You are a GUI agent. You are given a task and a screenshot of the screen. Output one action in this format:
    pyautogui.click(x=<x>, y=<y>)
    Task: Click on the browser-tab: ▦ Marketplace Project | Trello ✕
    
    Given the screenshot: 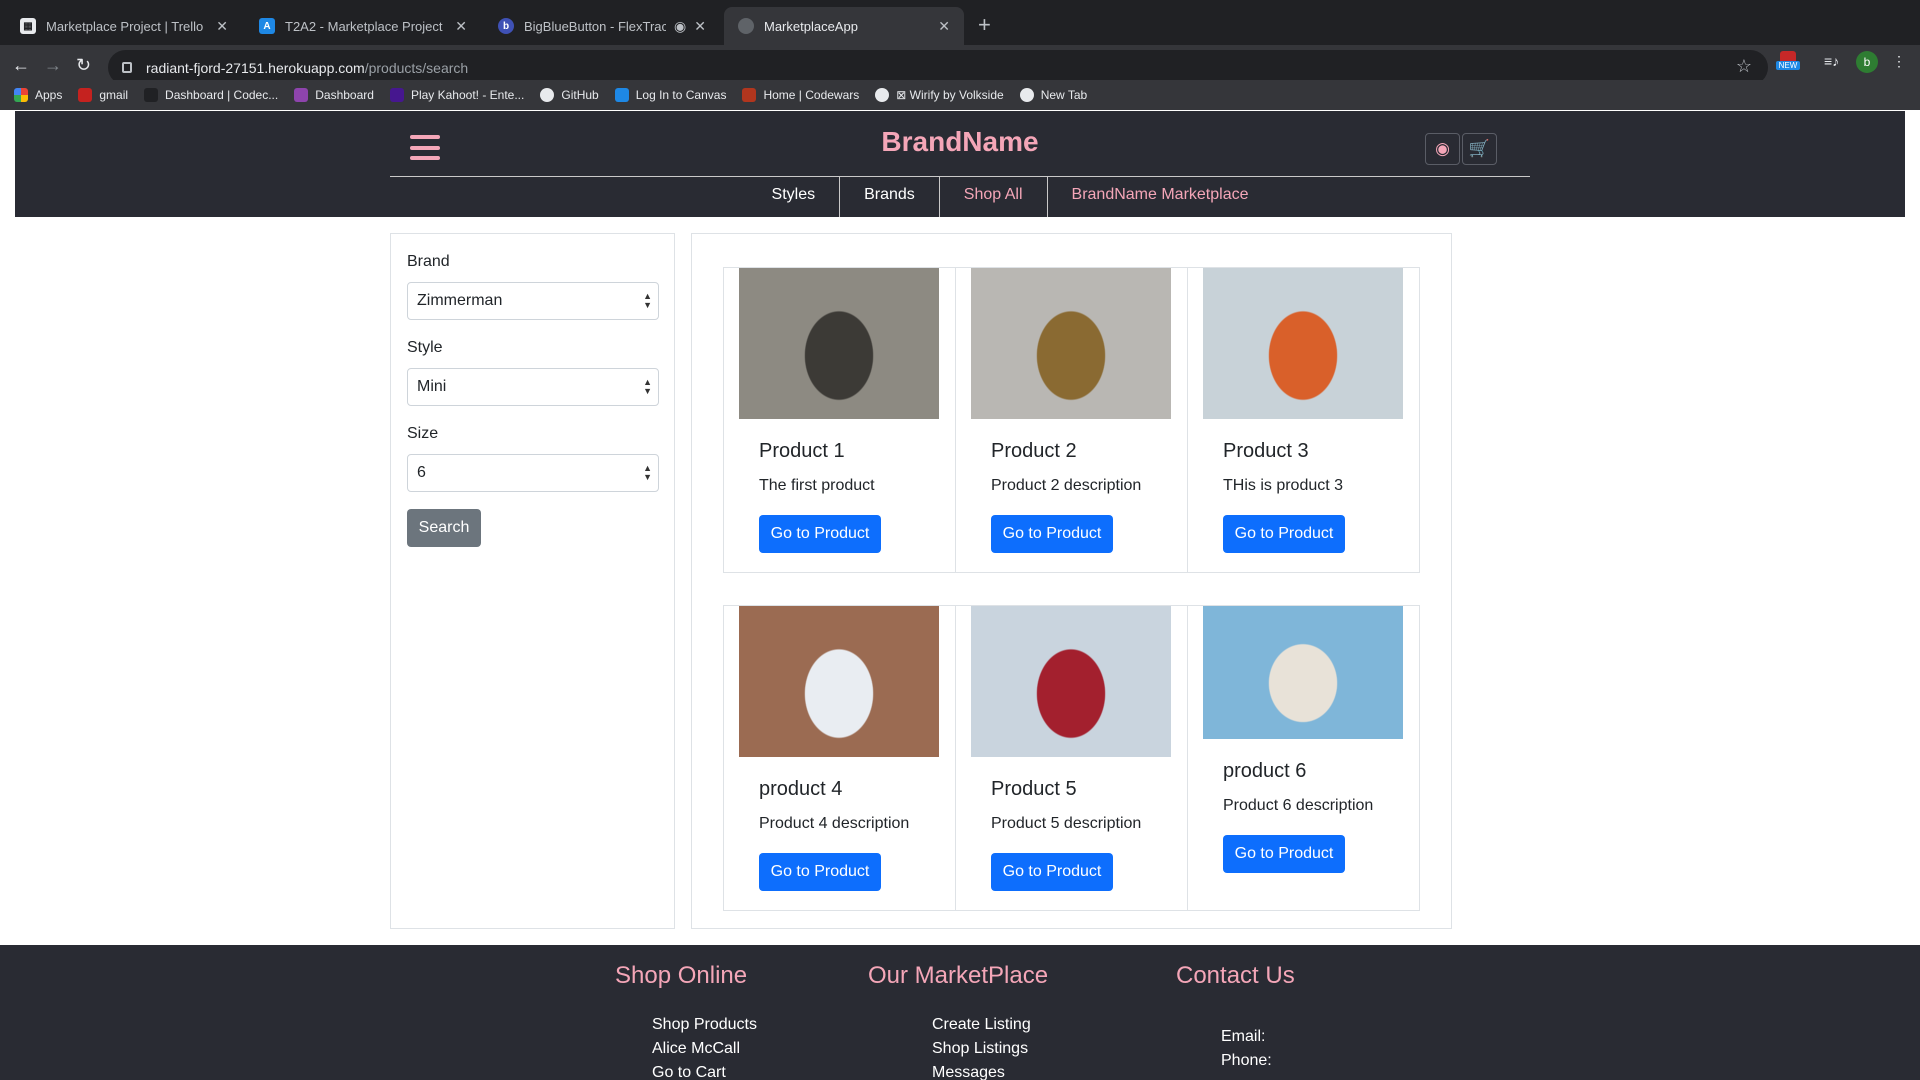 What is the action you would take?
    pyautogui.click(x=124, y=26)
    